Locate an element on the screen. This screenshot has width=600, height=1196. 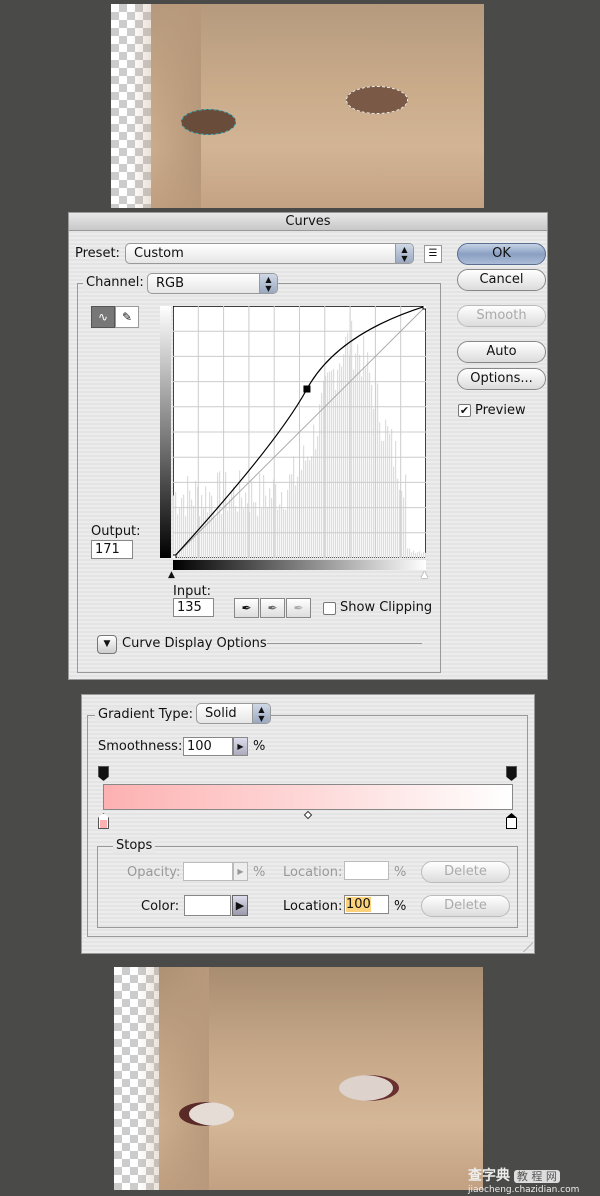
color-location-field: 100 is located at coordinates (366, 904).